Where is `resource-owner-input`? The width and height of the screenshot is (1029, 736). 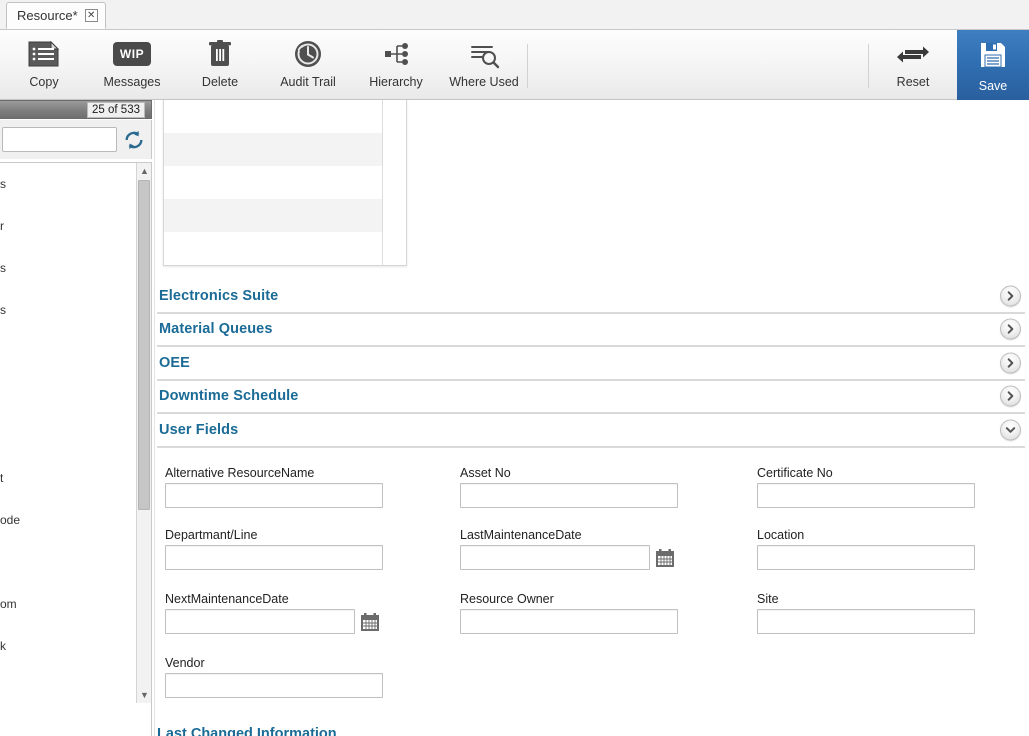
resource-owner-input is located at coordinates (569, 621).